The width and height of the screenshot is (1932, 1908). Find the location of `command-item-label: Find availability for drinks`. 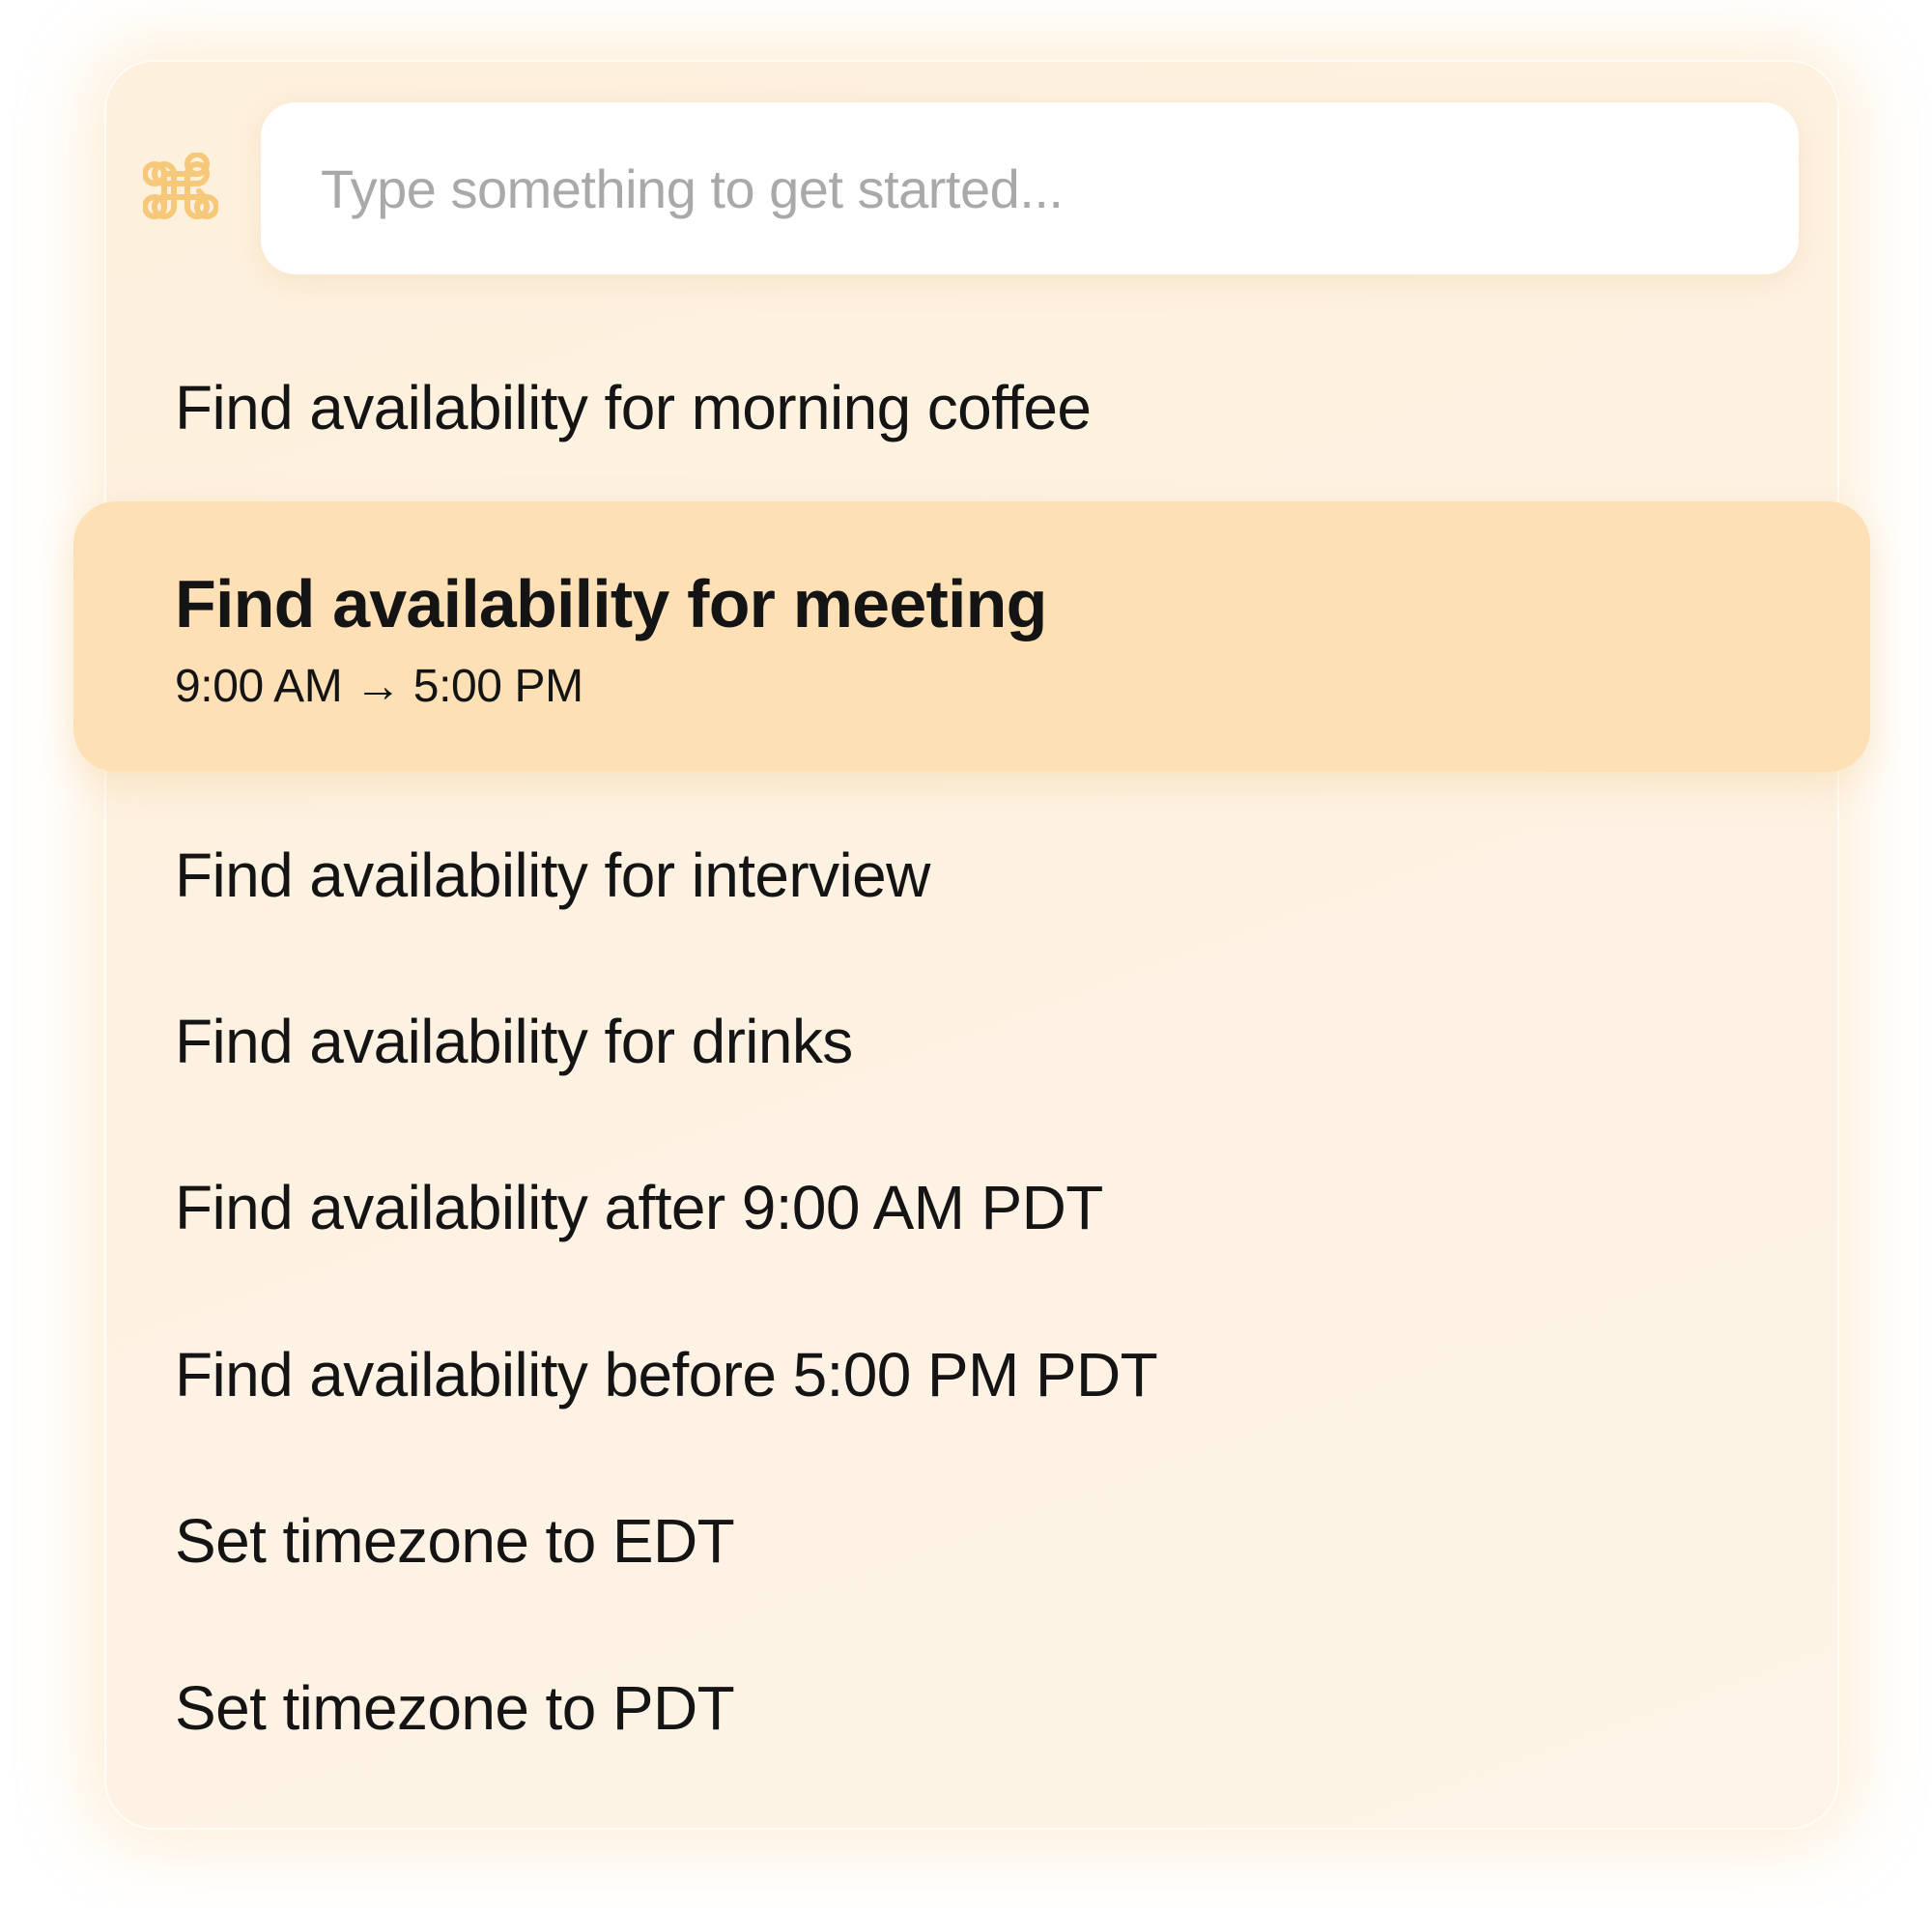

command-item-label: Find availability for drinks is located at coordinates (514, 1041).